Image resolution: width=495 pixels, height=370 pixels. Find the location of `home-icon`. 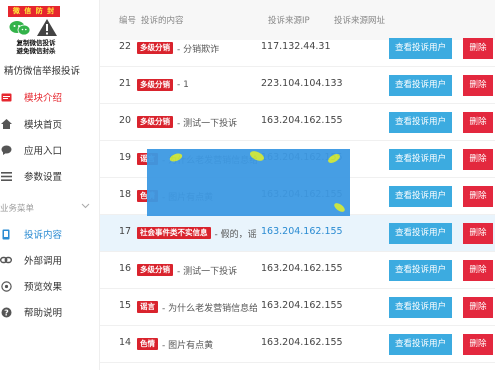

home-icon is located at coordinates (8, 124).